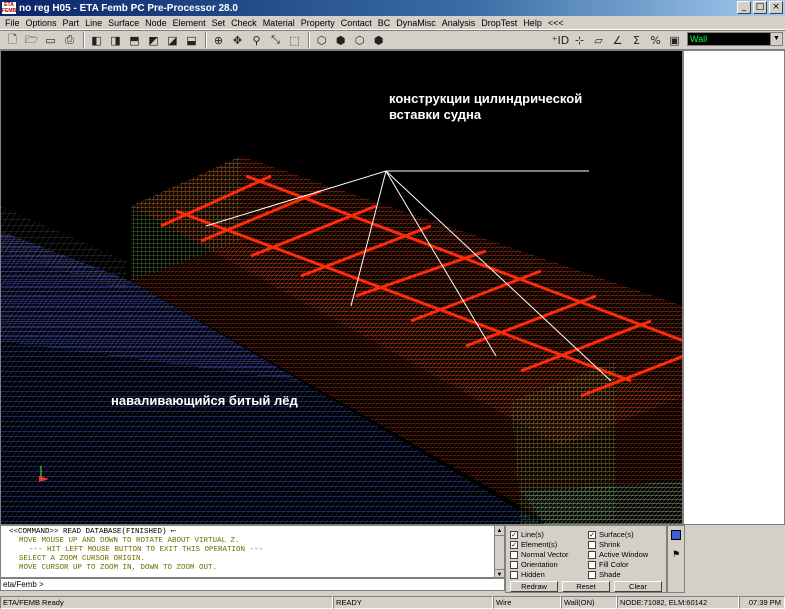 This screenshot has width=785, height=609. I want to click on status-wall: Wall(ON), so click(589, 602).